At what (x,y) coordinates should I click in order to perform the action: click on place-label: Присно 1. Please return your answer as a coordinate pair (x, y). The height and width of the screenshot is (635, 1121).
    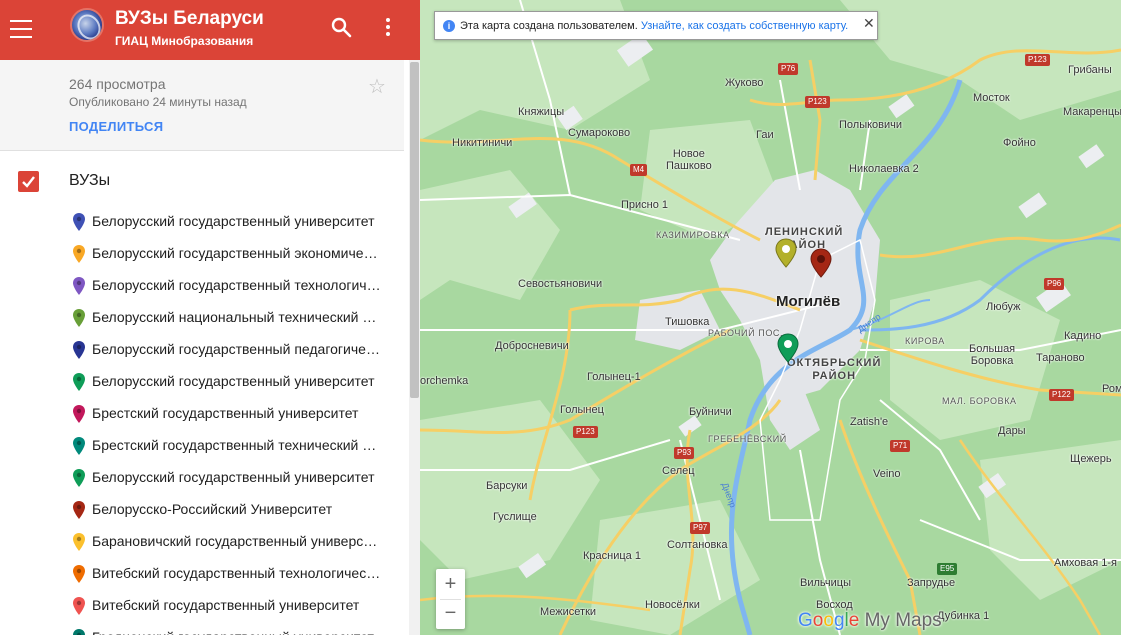
    Looking at the image, I should click on (645, 205).